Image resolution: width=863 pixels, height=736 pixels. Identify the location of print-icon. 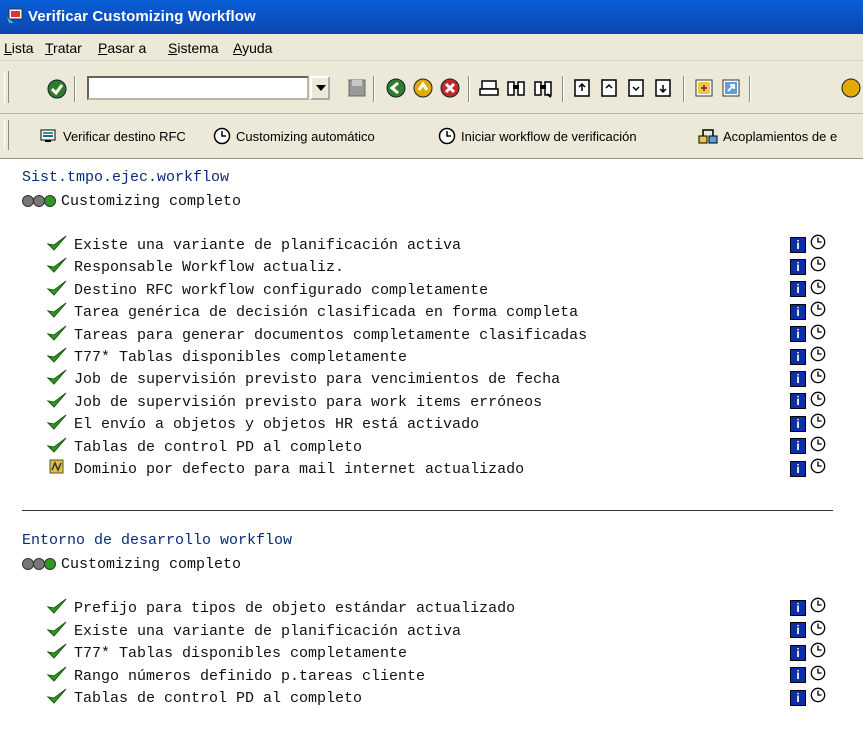
(489, 88).